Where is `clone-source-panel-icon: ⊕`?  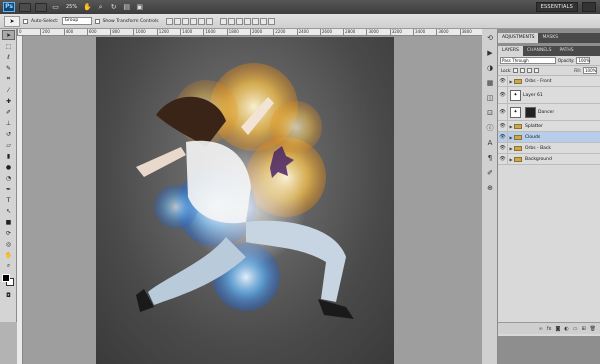
clone-source-panel-icon: ⊕ is located at coordinates (490, 188).